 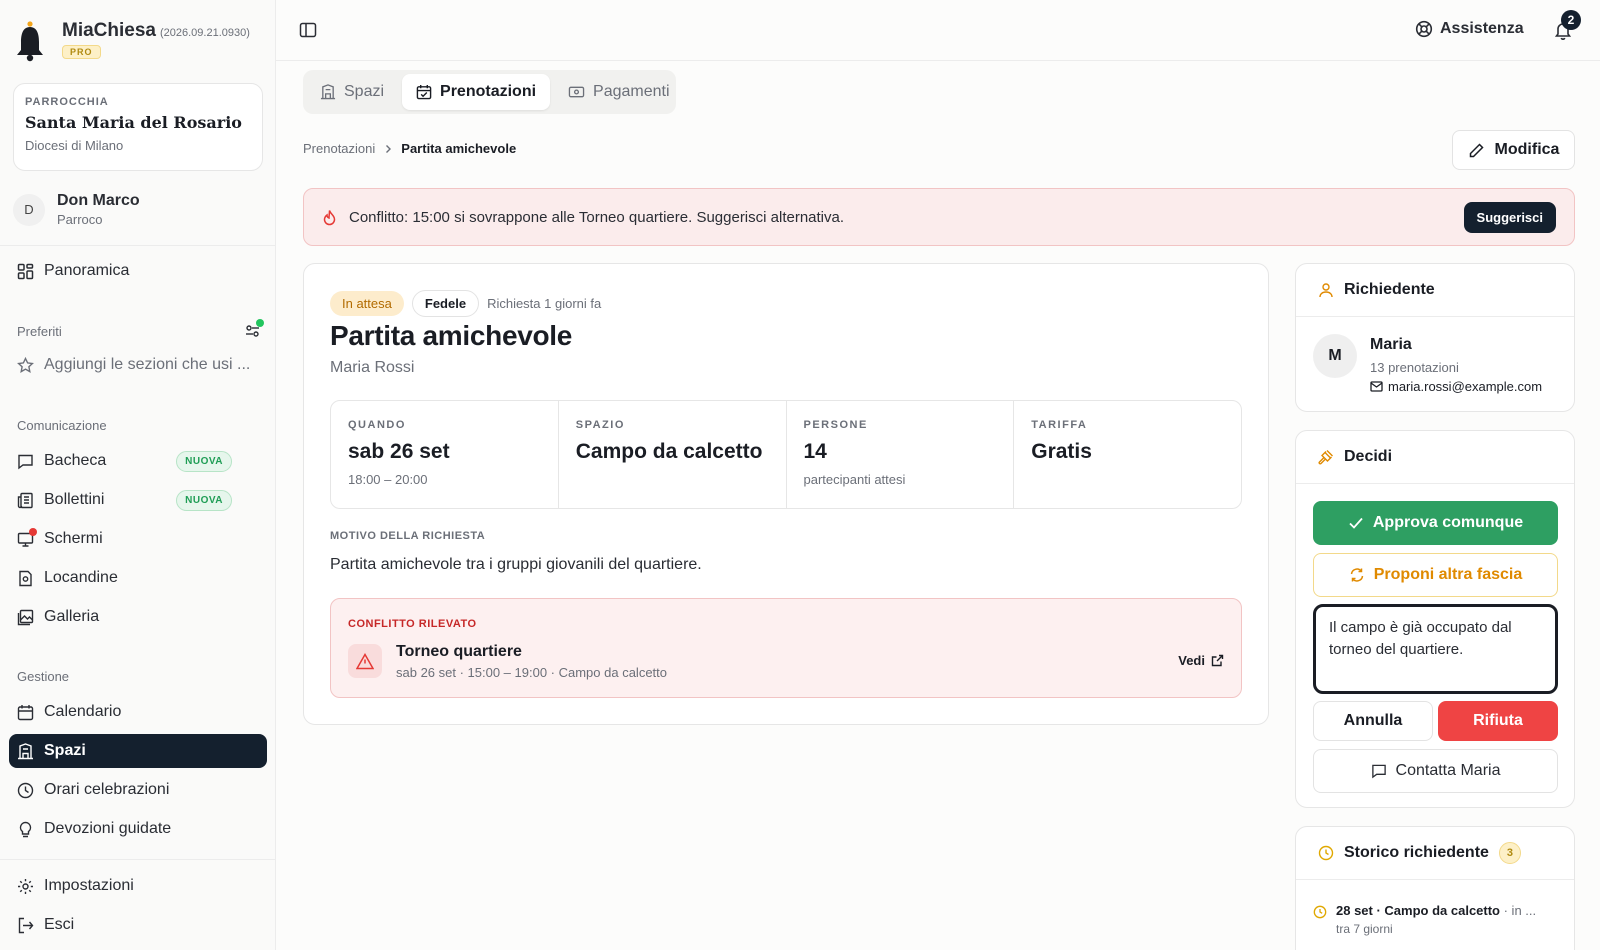 I want to click on view-conflict-link: Vedi, so click(x=1201, y=660).